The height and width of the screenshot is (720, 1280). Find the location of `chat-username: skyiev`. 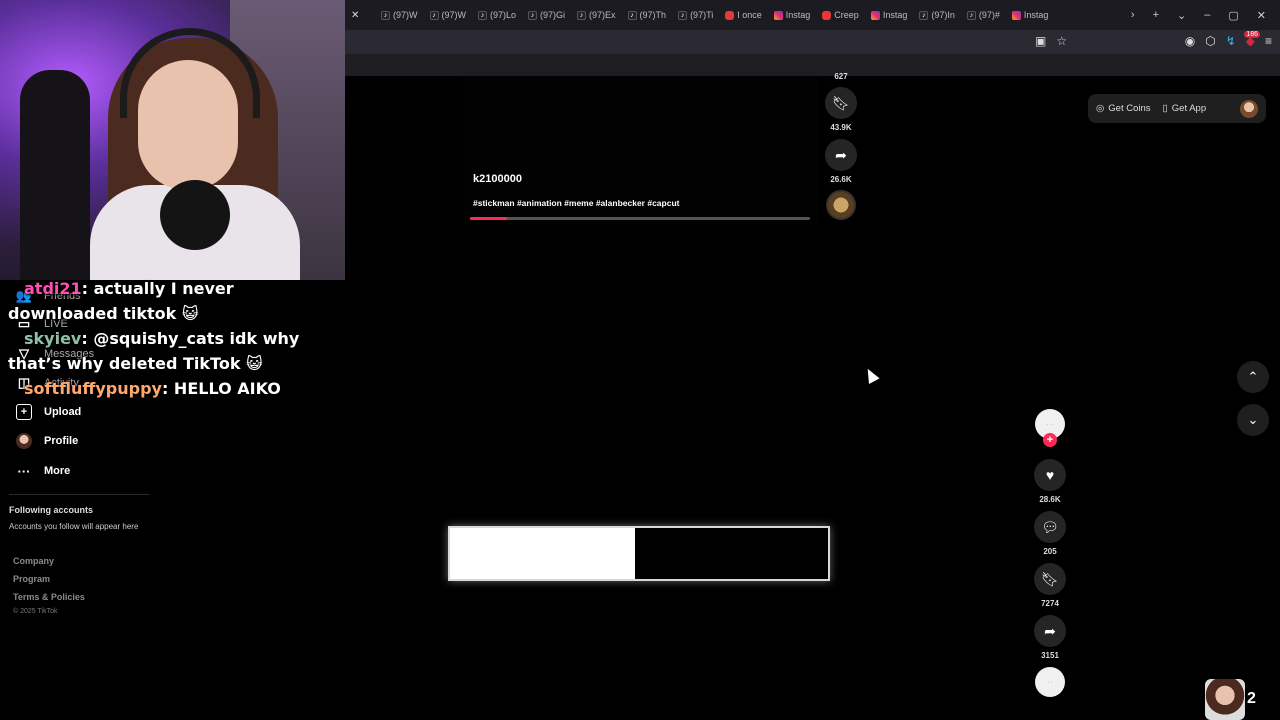

chat-username: skyiev is located at coordinates (53, 338).